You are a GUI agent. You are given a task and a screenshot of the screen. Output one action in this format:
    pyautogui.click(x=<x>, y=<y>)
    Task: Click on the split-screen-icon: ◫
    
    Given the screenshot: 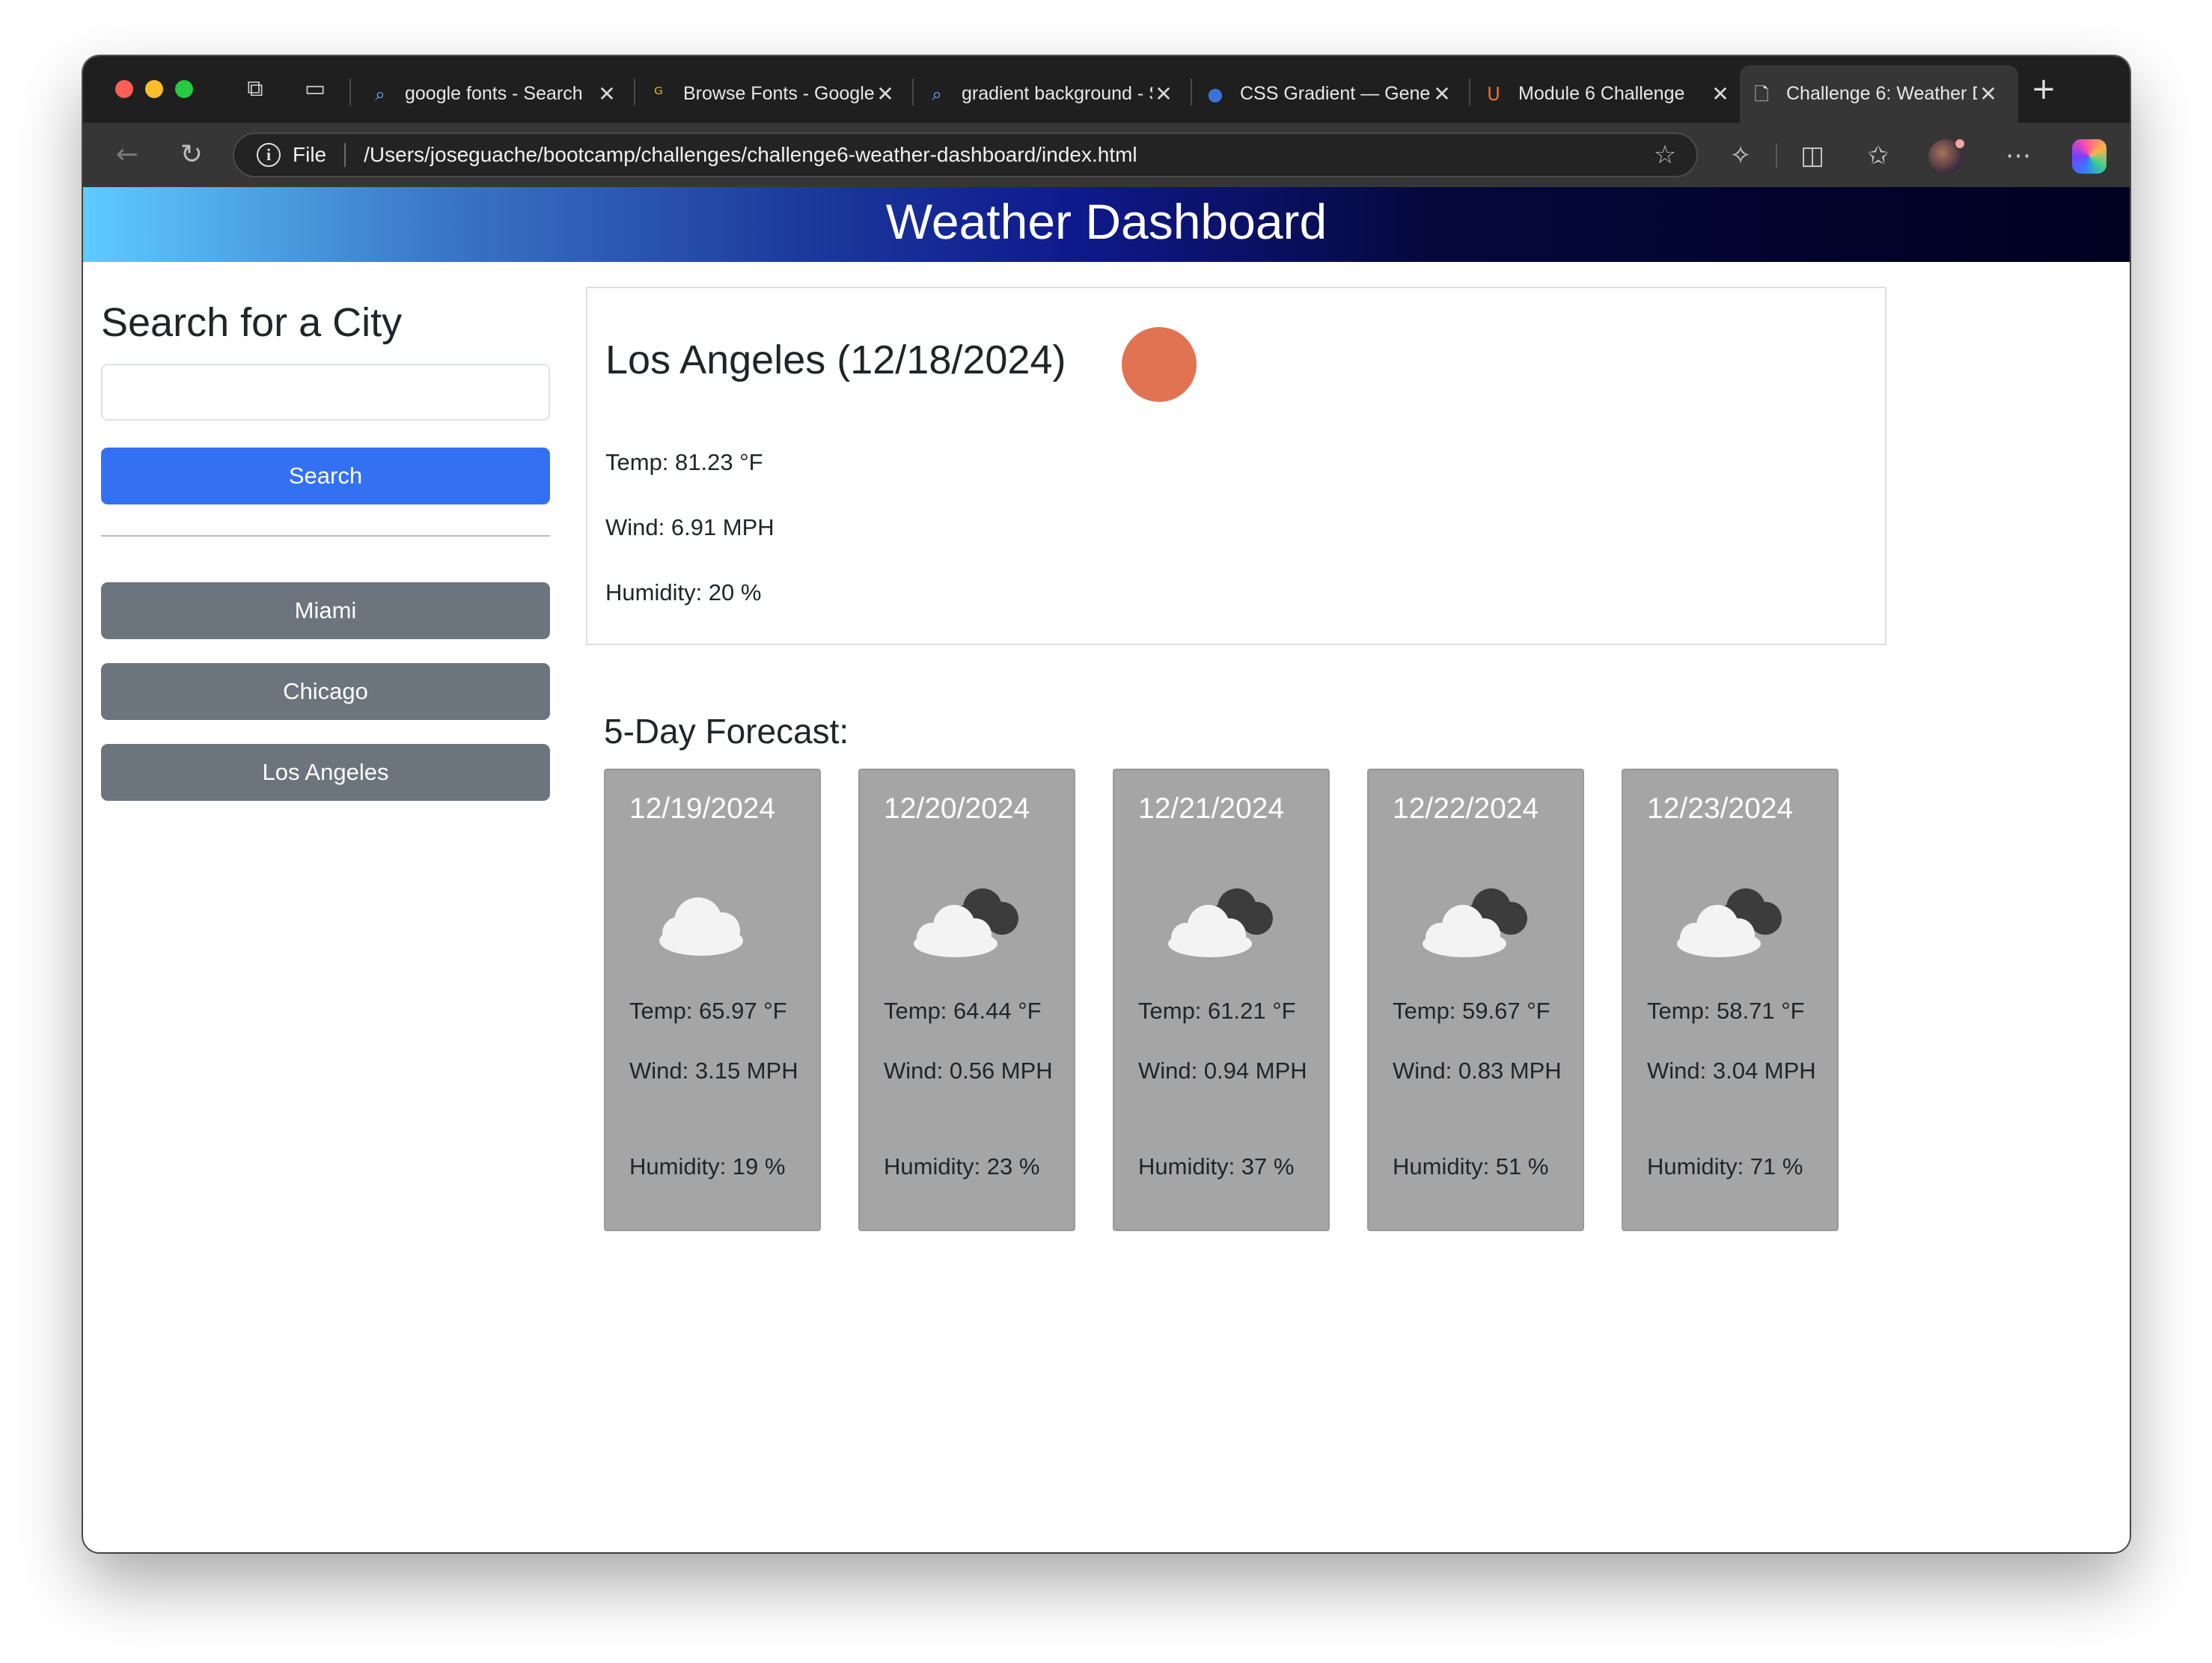 What is the action you would take?
    pyautogui.click(x=1812, y=155)
    